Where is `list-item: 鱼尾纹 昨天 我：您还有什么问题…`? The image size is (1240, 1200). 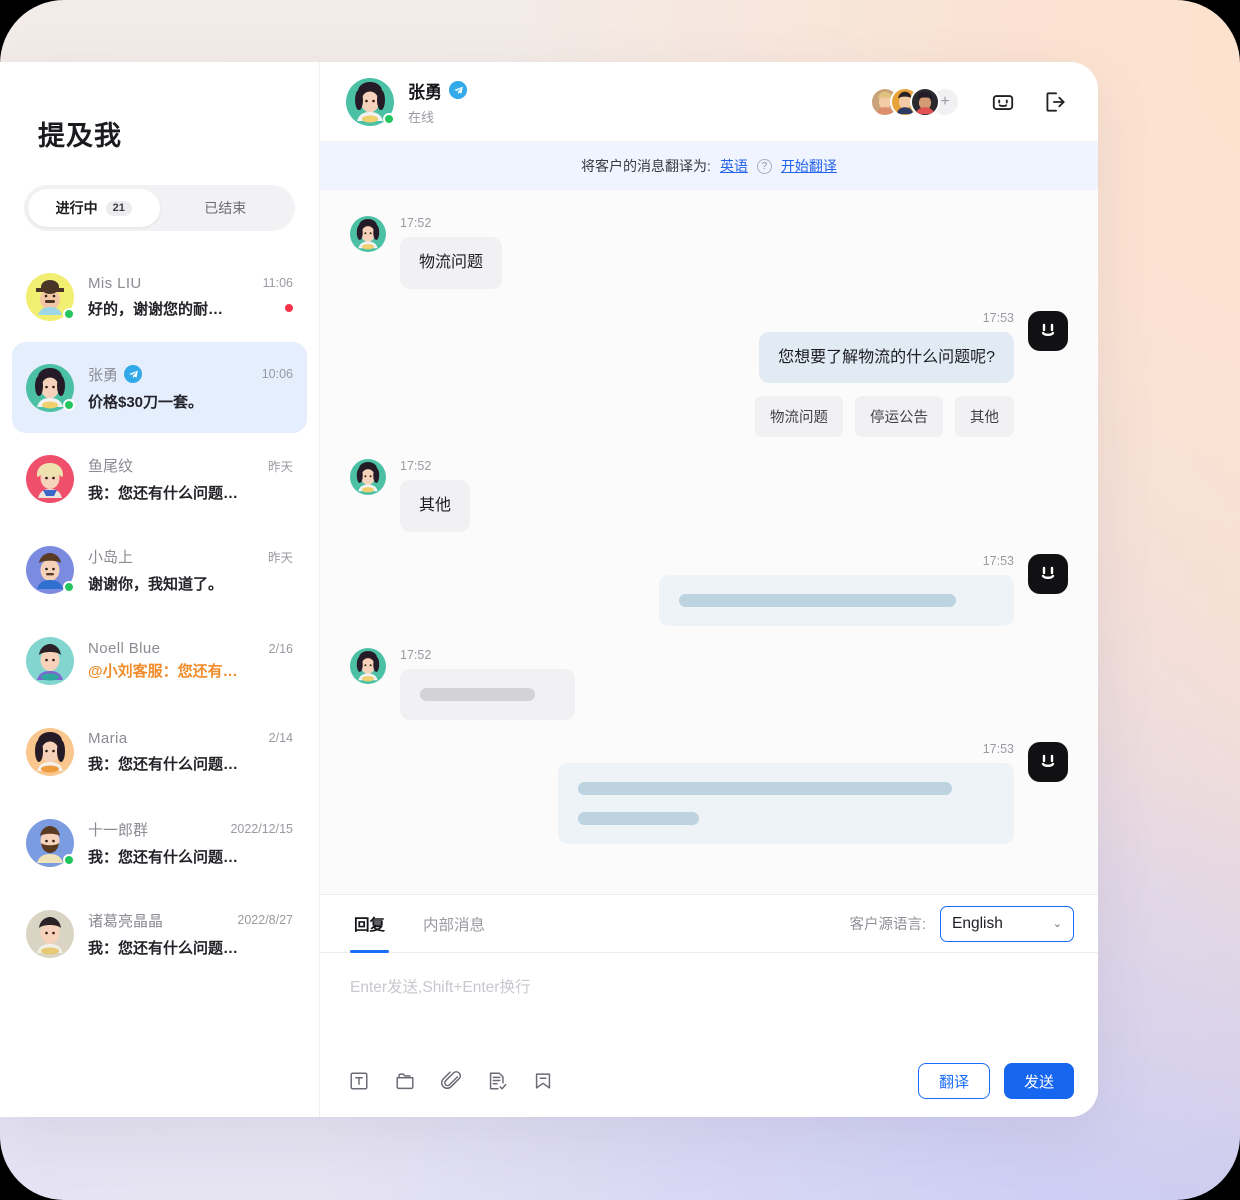
list-item: 鱼尾纹 昨天 我：您还有什么问题… is located at coordinates (159, 478).